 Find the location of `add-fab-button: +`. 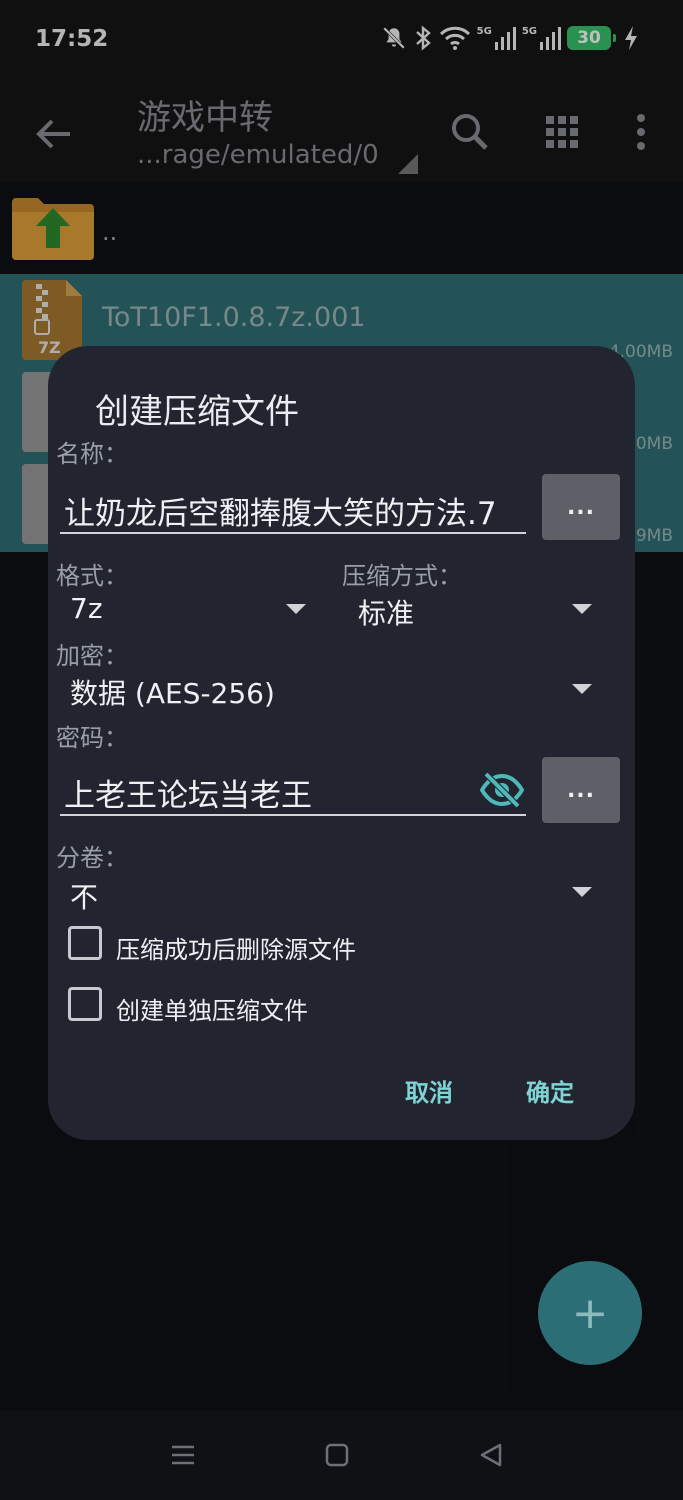

add-fab-button: + is located at coordinates (590, 1313).